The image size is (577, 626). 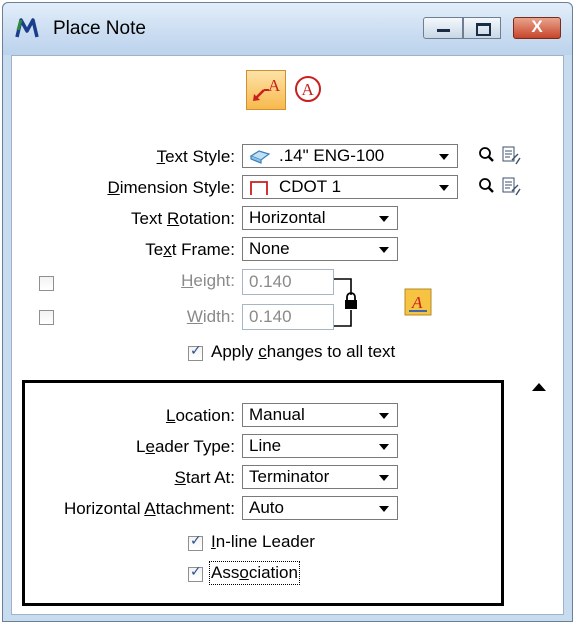 I want to click on height-value: 0.140, so click(x=270, y=281).